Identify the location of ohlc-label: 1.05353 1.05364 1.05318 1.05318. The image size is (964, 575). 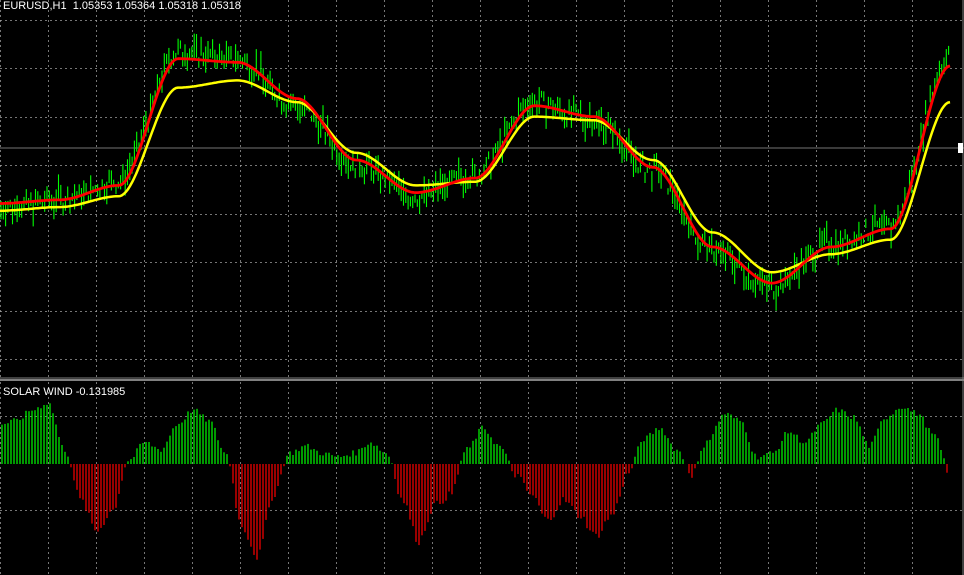
(156, 6).